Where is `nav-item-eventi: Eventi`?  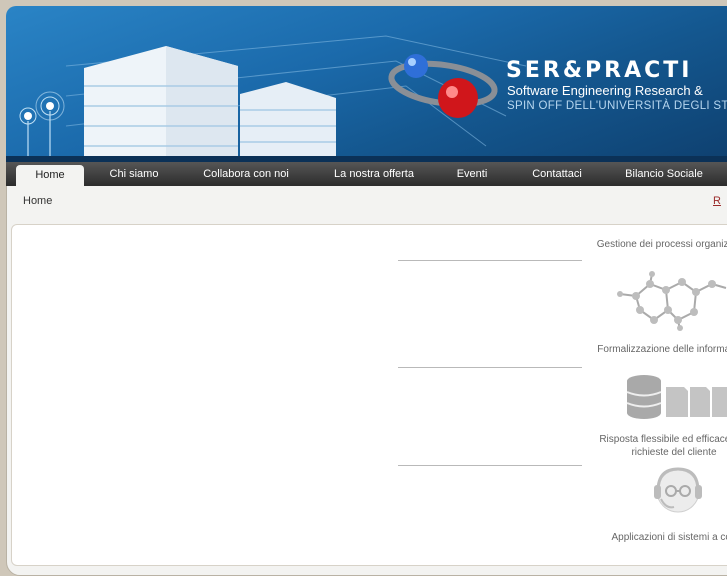
nav-item-eventi: Eventi is located at coordinates (472, 174).